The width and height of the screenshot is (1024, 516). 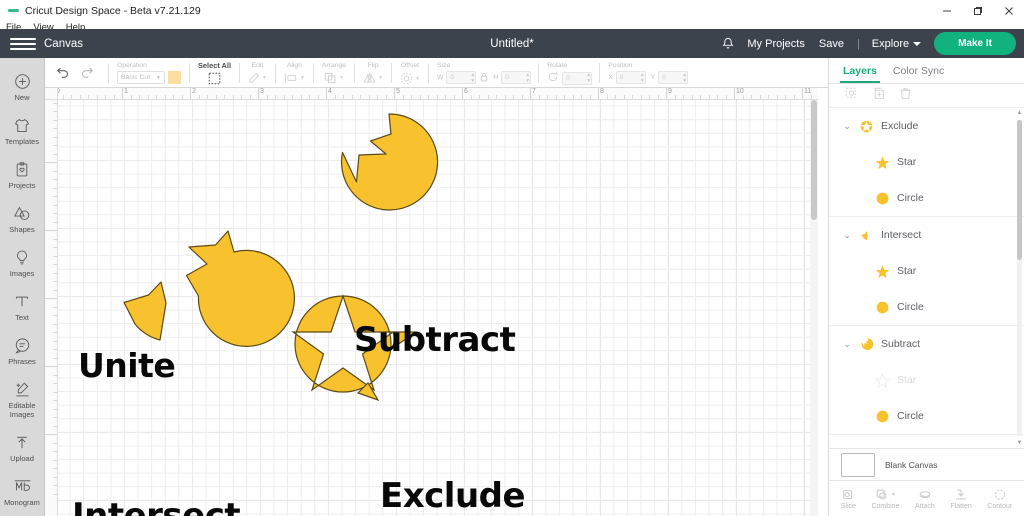 I want to click on scroll-down-arrow-icon: ▼, so click(x=1019, y=443).